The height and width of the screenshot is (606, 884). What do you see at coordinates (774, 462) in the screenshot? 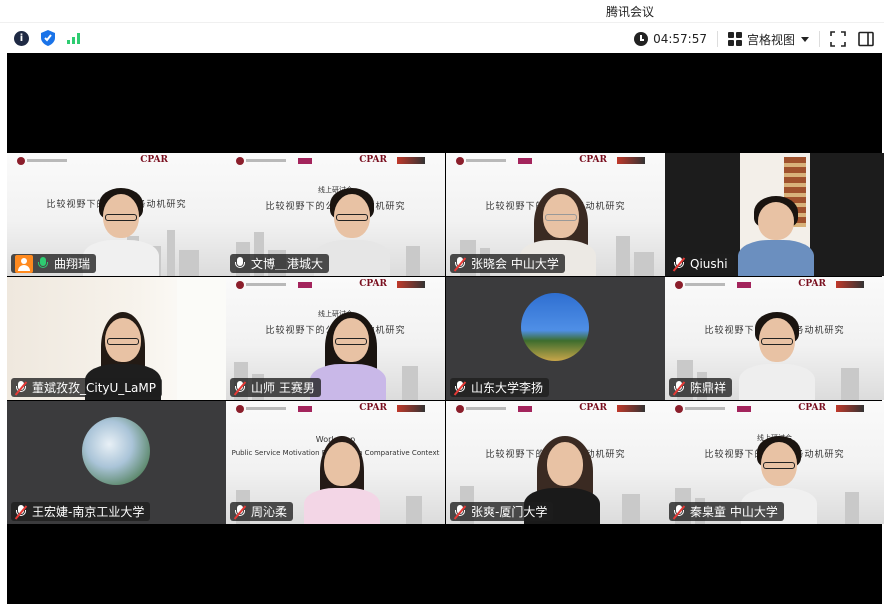
I see `video-tile: CPAR 线上研讨会 比较视野下的公共服务动机研究 秦臬童 中山大学` at bounding box center [774, 462].